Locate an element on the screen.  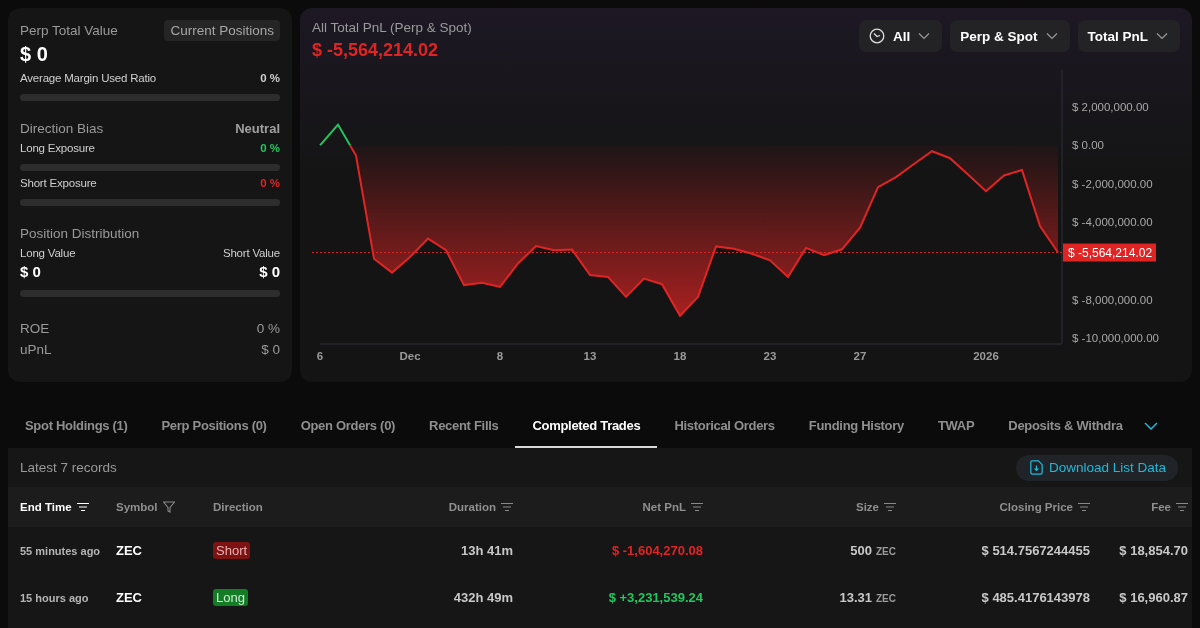
records-count: Latest 7 records is located at coordinates (68, 467).